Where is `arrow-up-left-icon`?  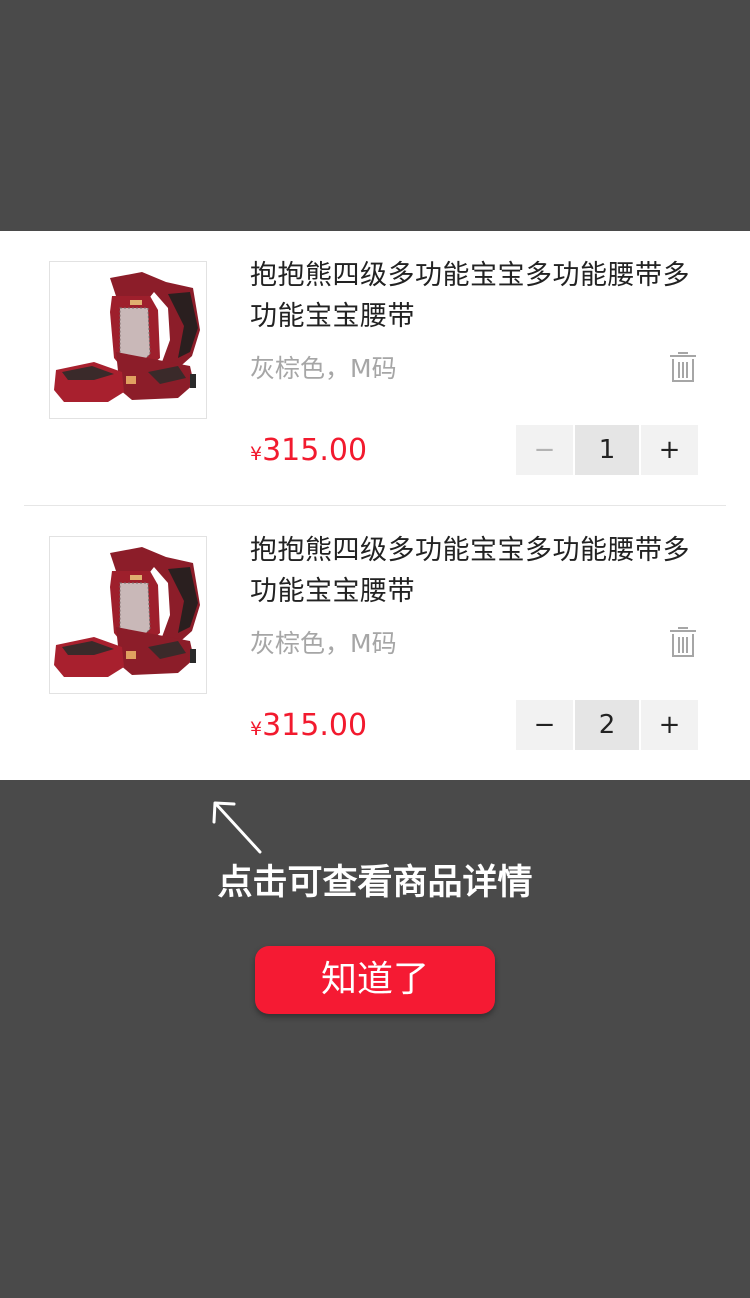
arrow-up-left-icon is located at coordinates (237, 827).